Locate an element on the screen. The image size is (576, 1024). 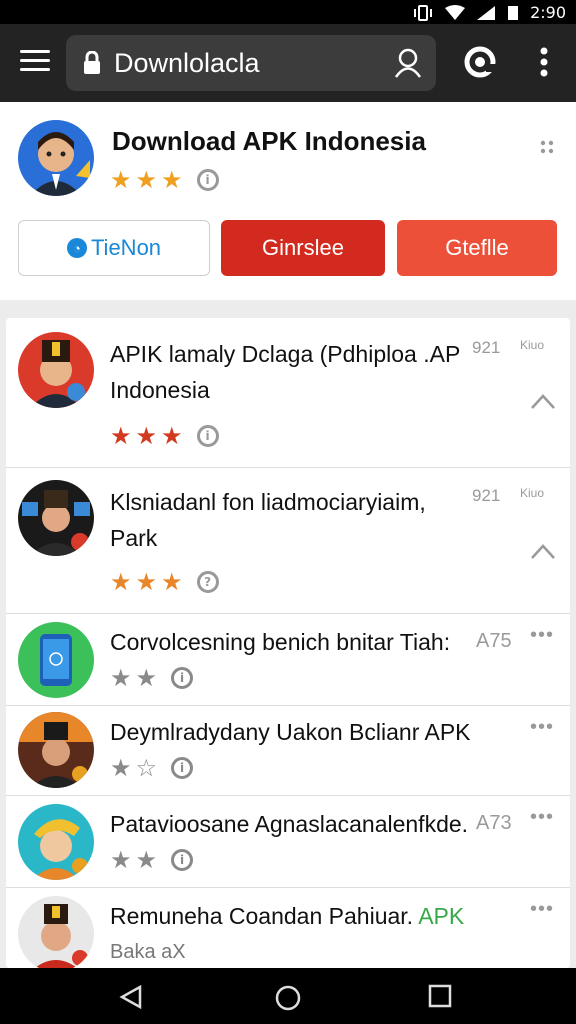
user-icon is located at coordinates (408, 63).